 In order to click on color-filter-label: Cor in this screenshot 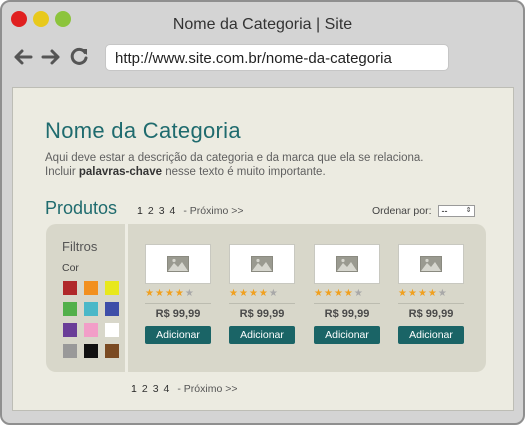, I will do `click(70, 268)`.